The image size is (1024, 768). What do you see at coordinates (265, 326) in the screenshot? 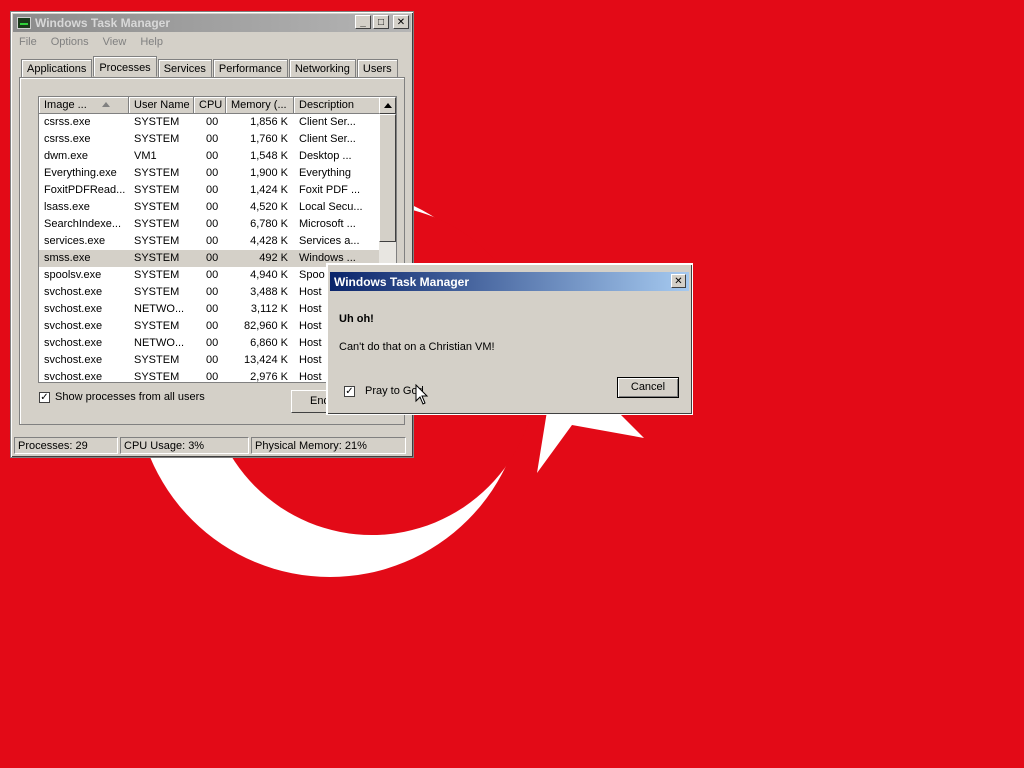
I see `process-memory: 82,960 K` at bounding box center [265, 326].